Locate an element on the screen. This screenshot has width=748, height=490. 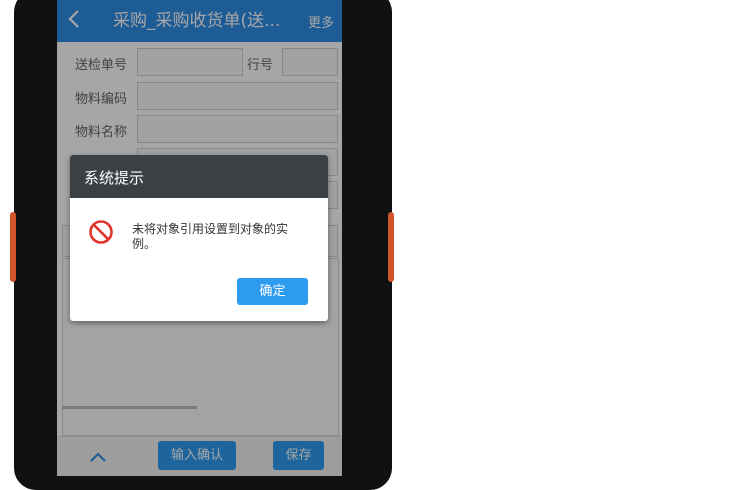
dialog-header: 系统提示 is located at coordinates (199, 176).